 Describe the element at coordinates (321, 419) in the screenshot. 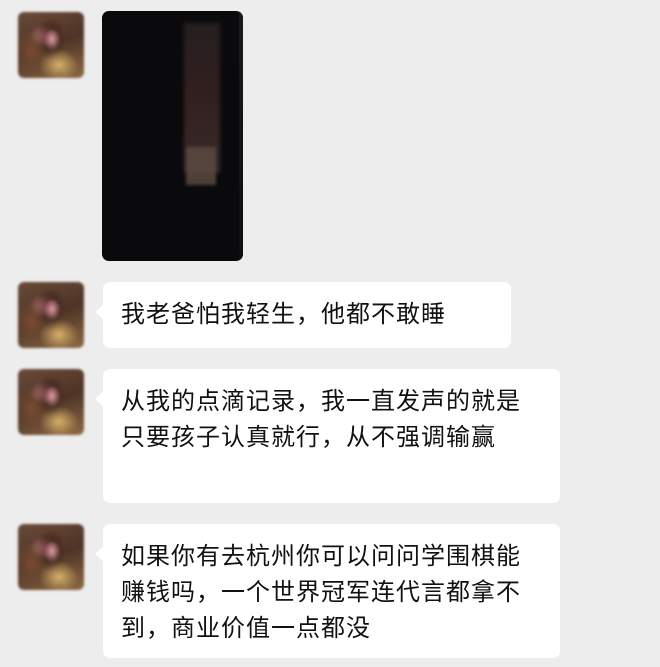

I see `message-text: 从我的点滴记录，我一直发声的就是只要孩子认真就行，从不强调输赢` at that location.